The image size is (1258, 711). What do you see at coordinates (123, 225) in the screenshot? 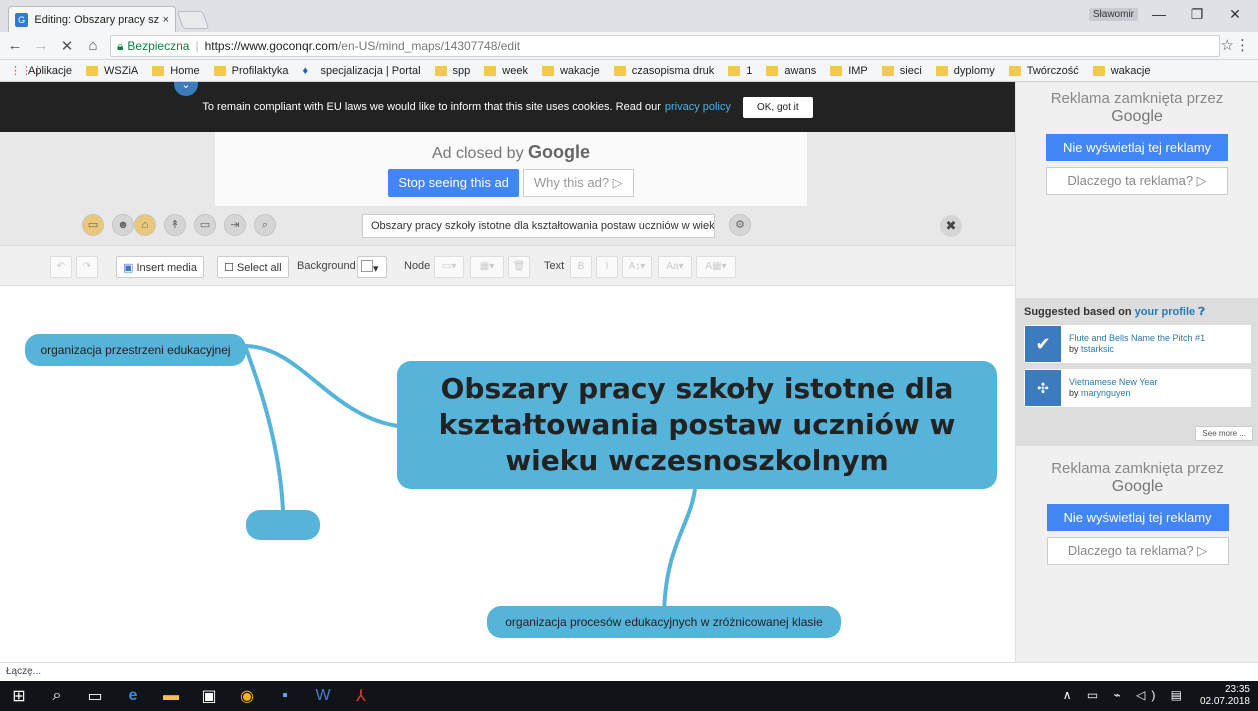
I see `share-icon: ☻` at bounding box center [123, 225].